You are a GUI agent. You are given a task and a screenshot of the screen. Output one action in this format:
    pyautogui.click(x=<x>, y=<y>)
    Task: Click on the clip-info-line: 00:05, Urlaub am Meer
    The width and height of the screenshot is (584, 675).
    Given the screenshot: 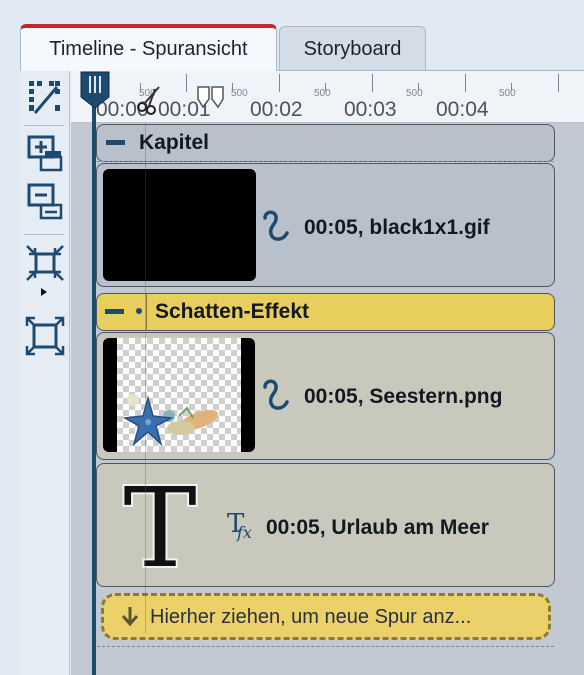 What is the action you would take?
    pyautogui.click(x=377, y=528)
    